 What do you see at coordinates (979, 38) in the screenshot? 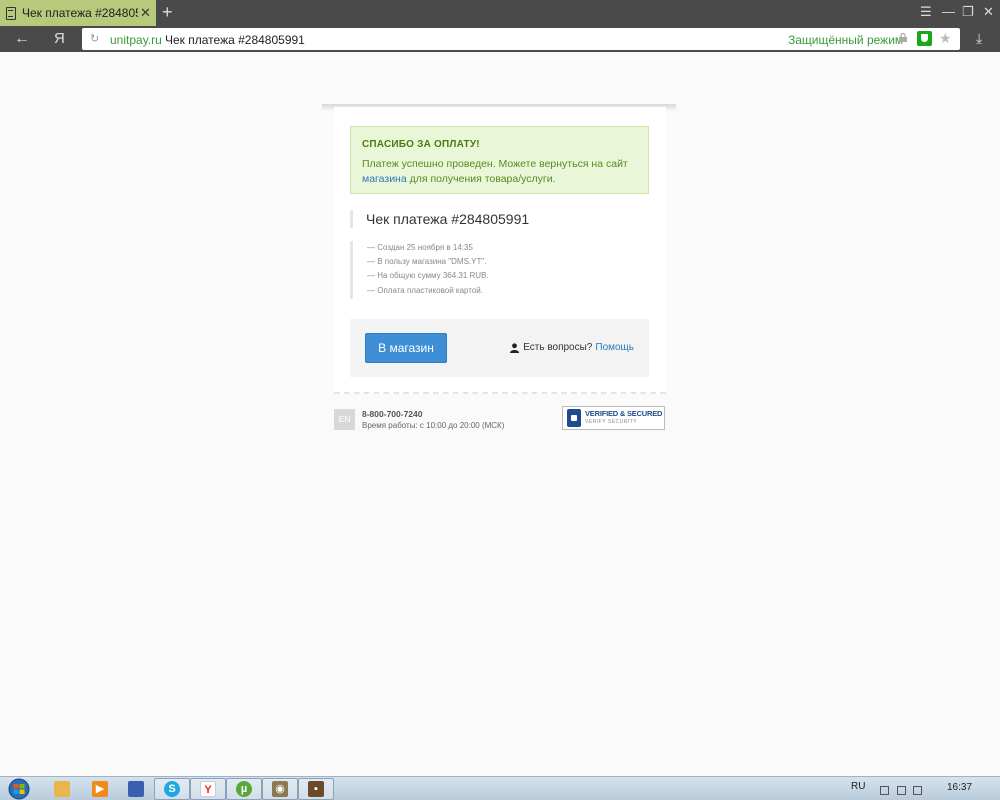
I see `download-icon: ⤓` at bounding box center [979, 38].